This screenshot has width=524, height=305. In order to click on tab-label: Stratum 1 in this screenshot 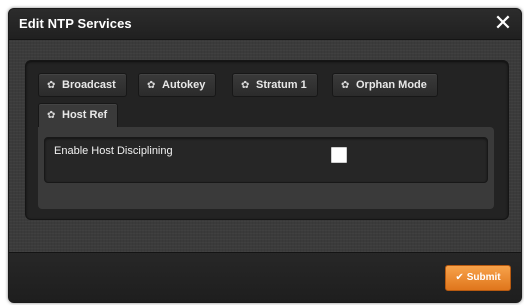, I will do `click(281, 85)`.